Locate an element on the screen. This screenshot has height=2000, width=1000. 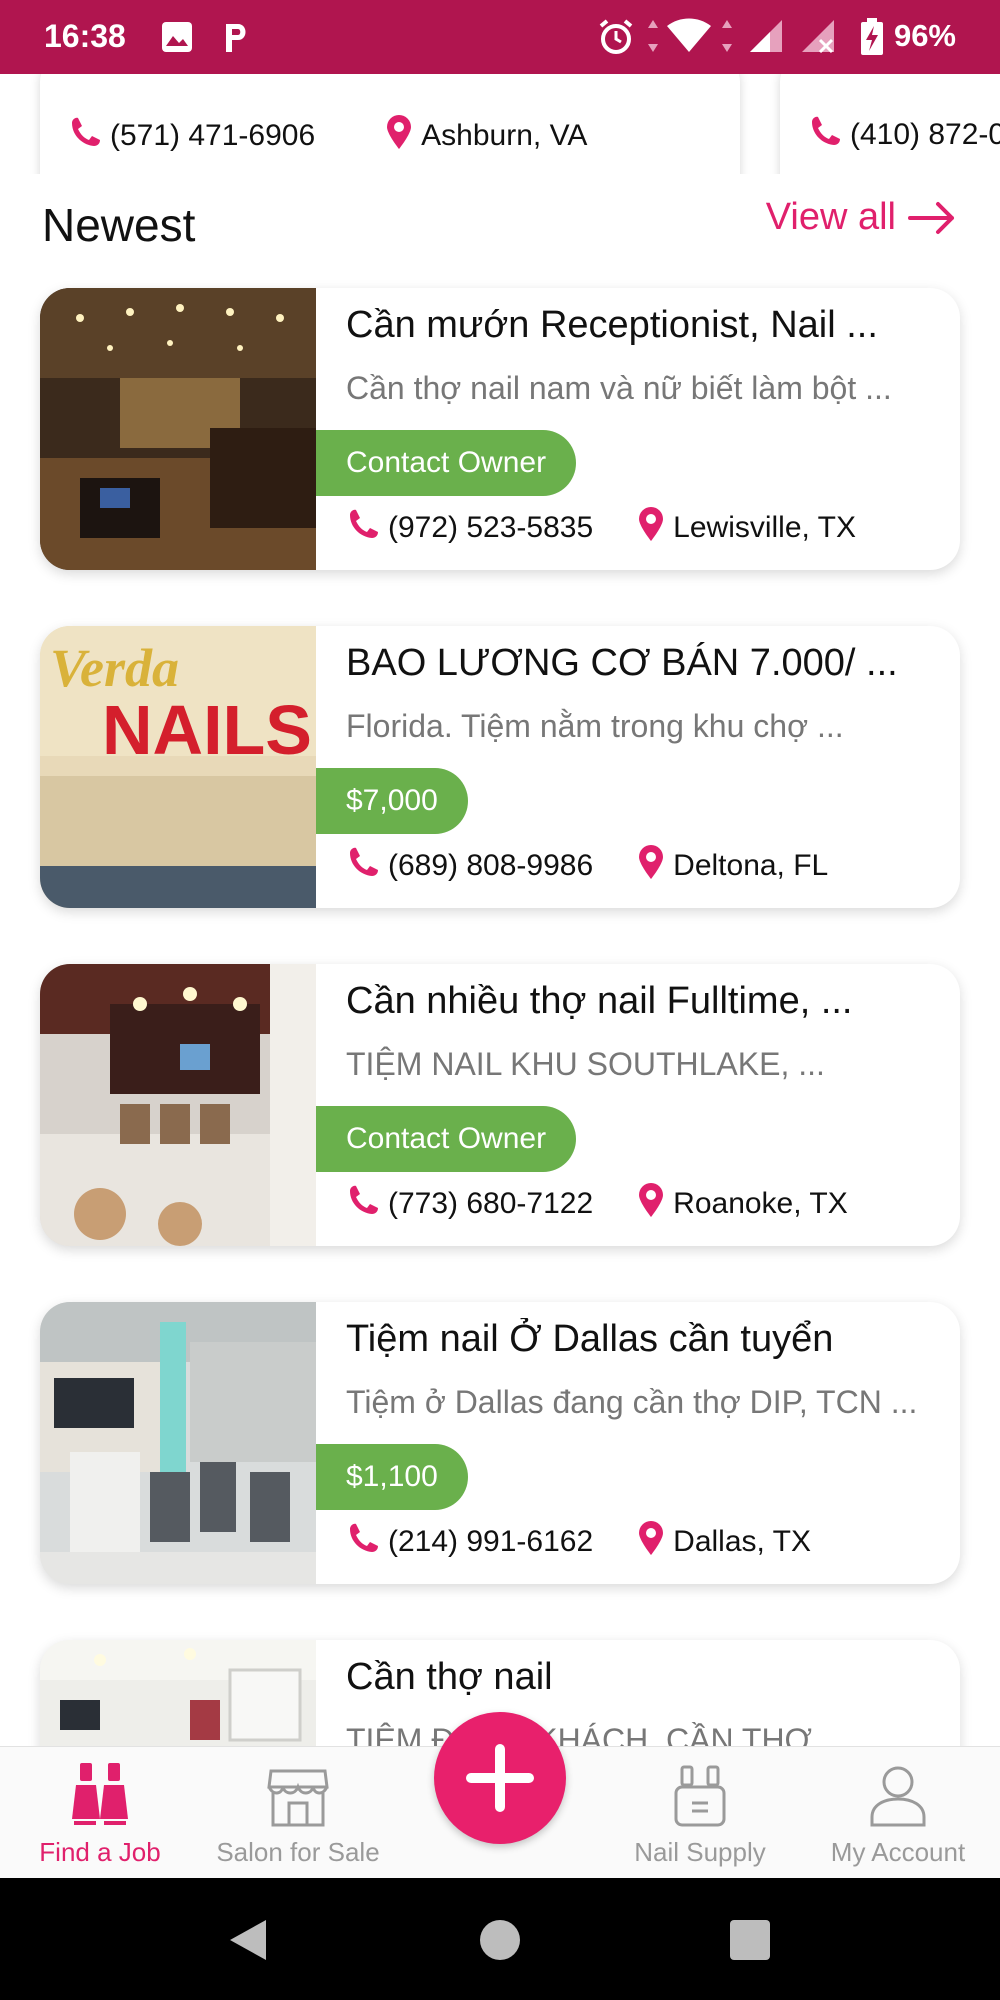
image-text: NAILS is located at coordinates (207, 730).